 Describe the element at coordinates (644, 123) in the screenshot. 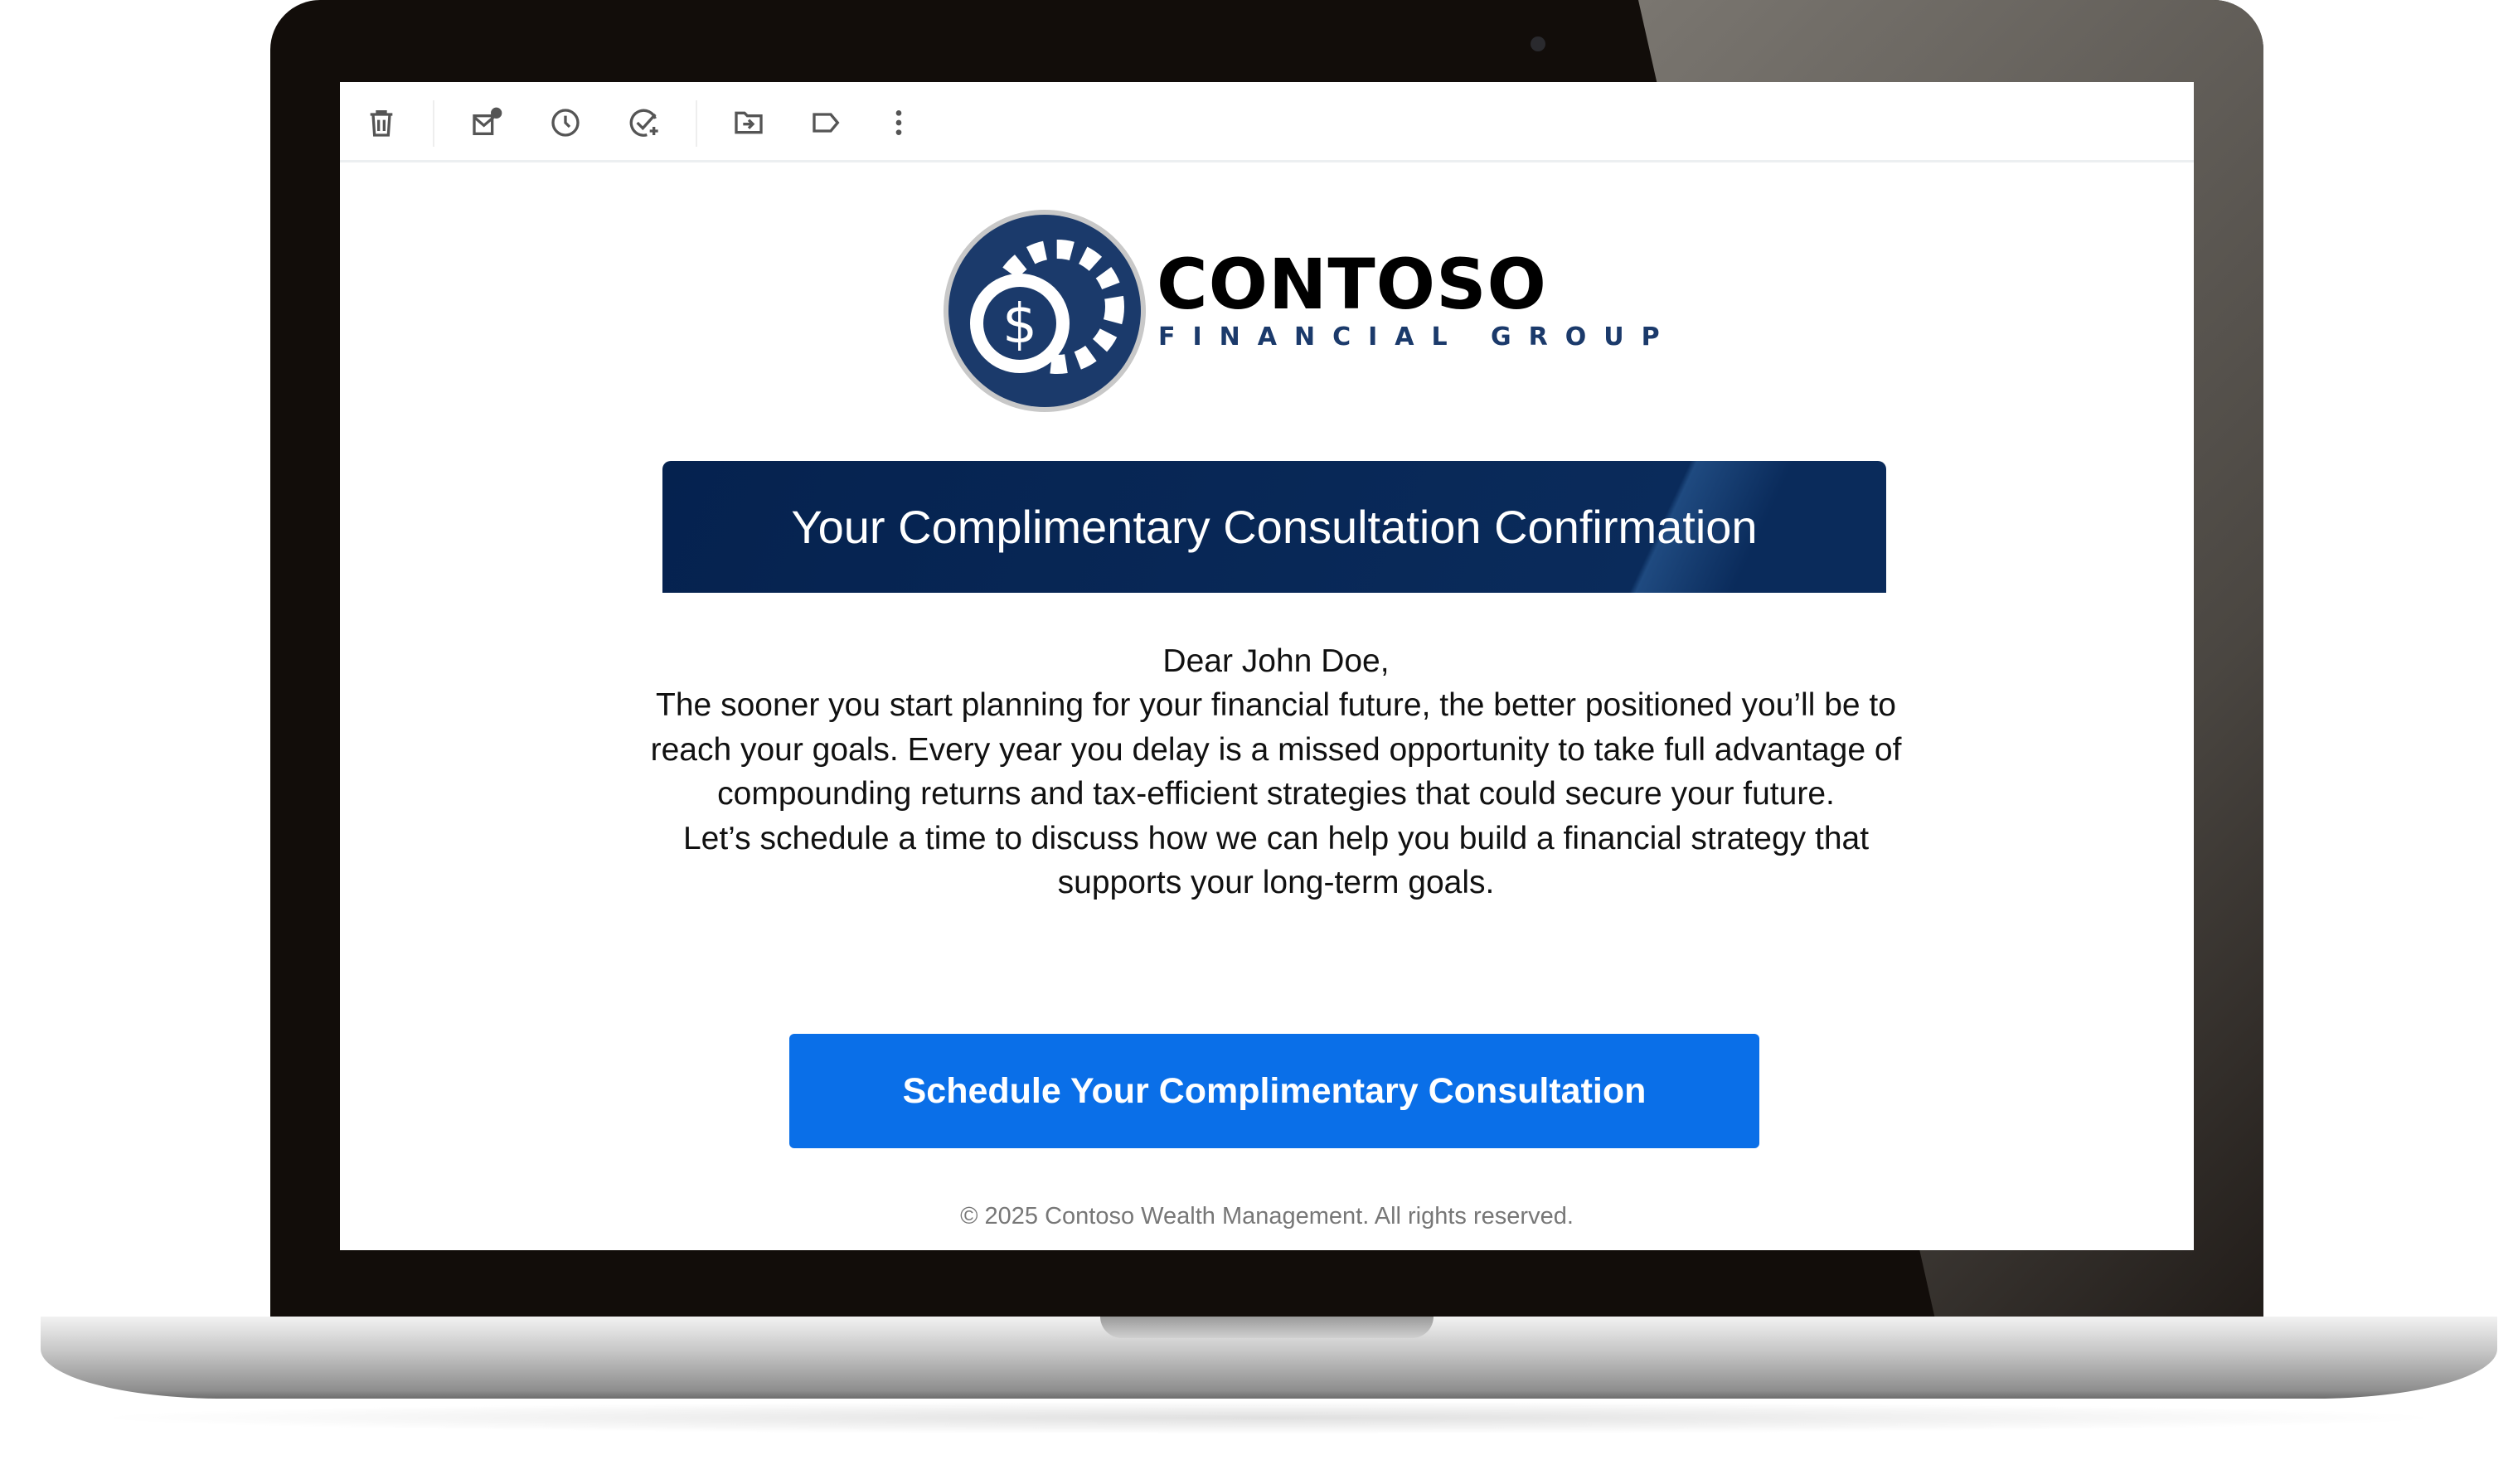

I see `add-task-icon` at that location.